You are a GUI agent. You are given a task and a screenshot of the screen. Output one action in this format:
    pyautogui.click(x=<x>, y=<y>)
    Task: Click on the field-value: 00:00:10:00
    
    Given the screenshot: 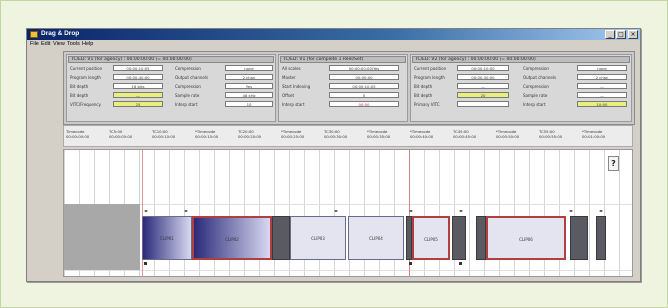 What is the action you would take?
    pyautogui.click(x=483, y=68)
    